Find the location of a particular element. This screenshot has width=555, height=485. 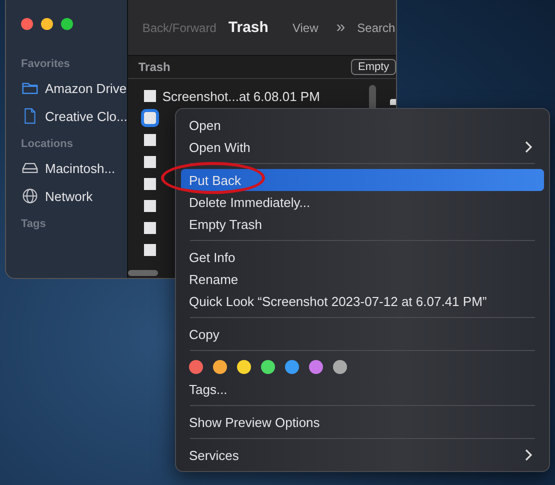

menu-item: Services is located at coordinates (362, 455).